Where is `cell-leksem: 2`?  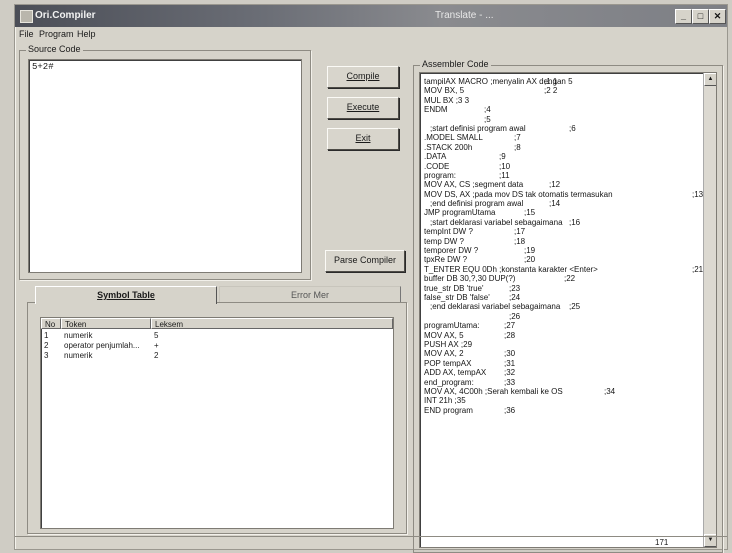 cell-leksem: 2 is located at coordinates (156, 355).